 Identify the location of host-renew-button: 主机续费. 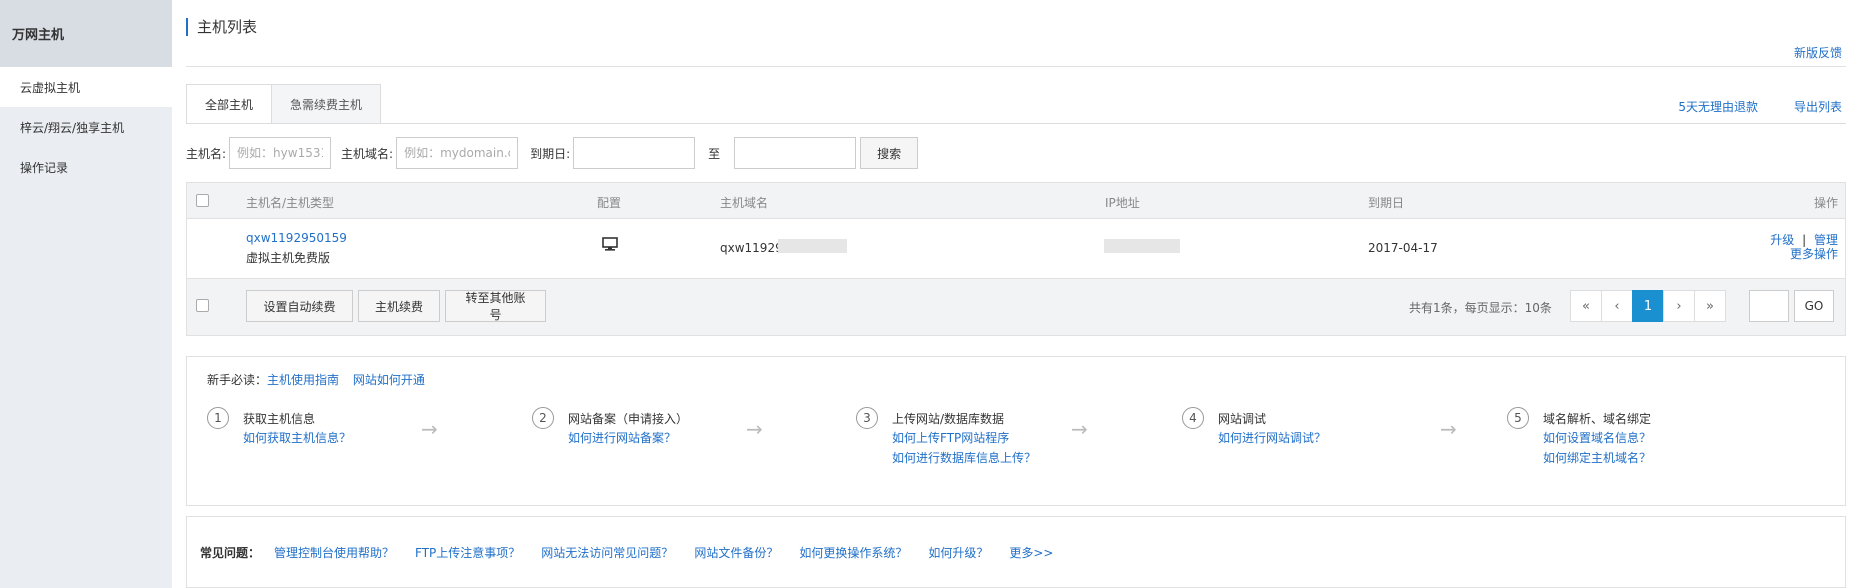
(399, 306).